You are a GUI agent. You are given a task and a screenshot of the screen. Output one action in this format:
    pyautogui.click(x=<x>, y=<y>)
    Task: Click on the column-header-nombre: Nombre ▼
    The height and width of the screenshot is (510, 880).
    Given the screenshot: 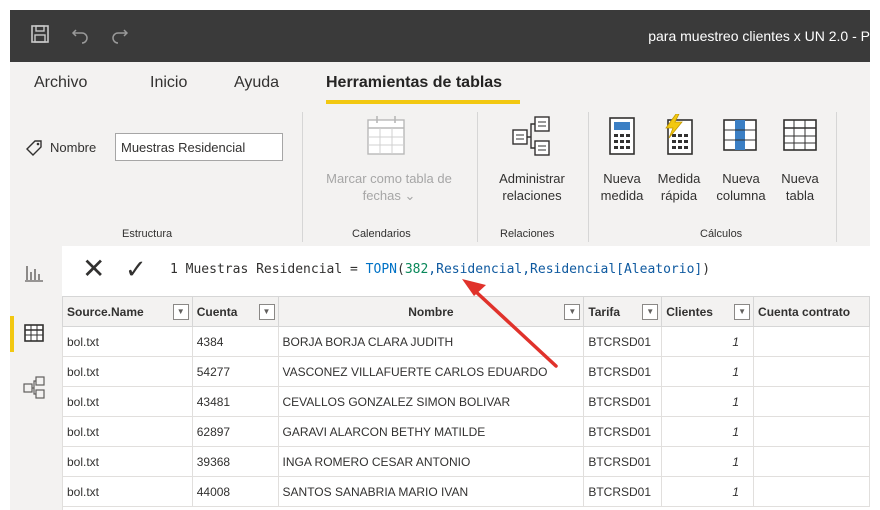 What is the action you would take?
    pyautogui.click(x=431, y=311)
    